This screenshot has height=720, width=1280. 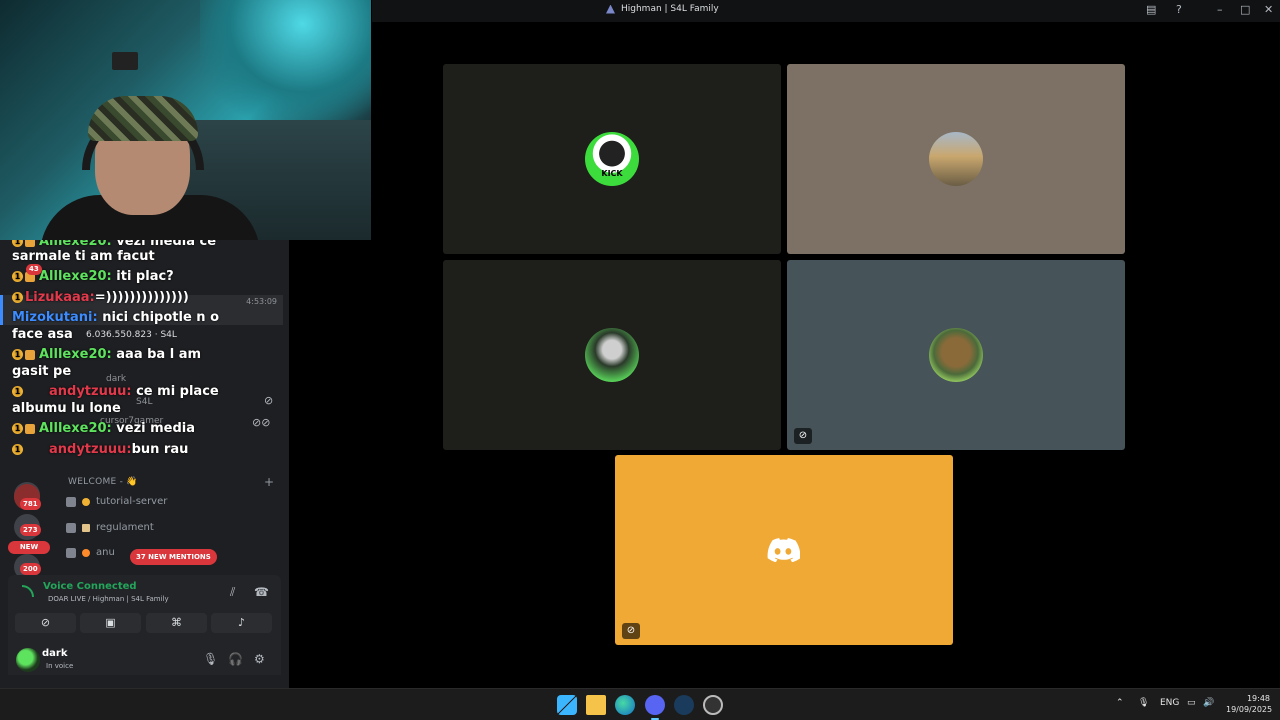 I want to click on window-titlebar: Highman | S4L Family ▤ ? – □ ✕, so click(x=826, y=11).